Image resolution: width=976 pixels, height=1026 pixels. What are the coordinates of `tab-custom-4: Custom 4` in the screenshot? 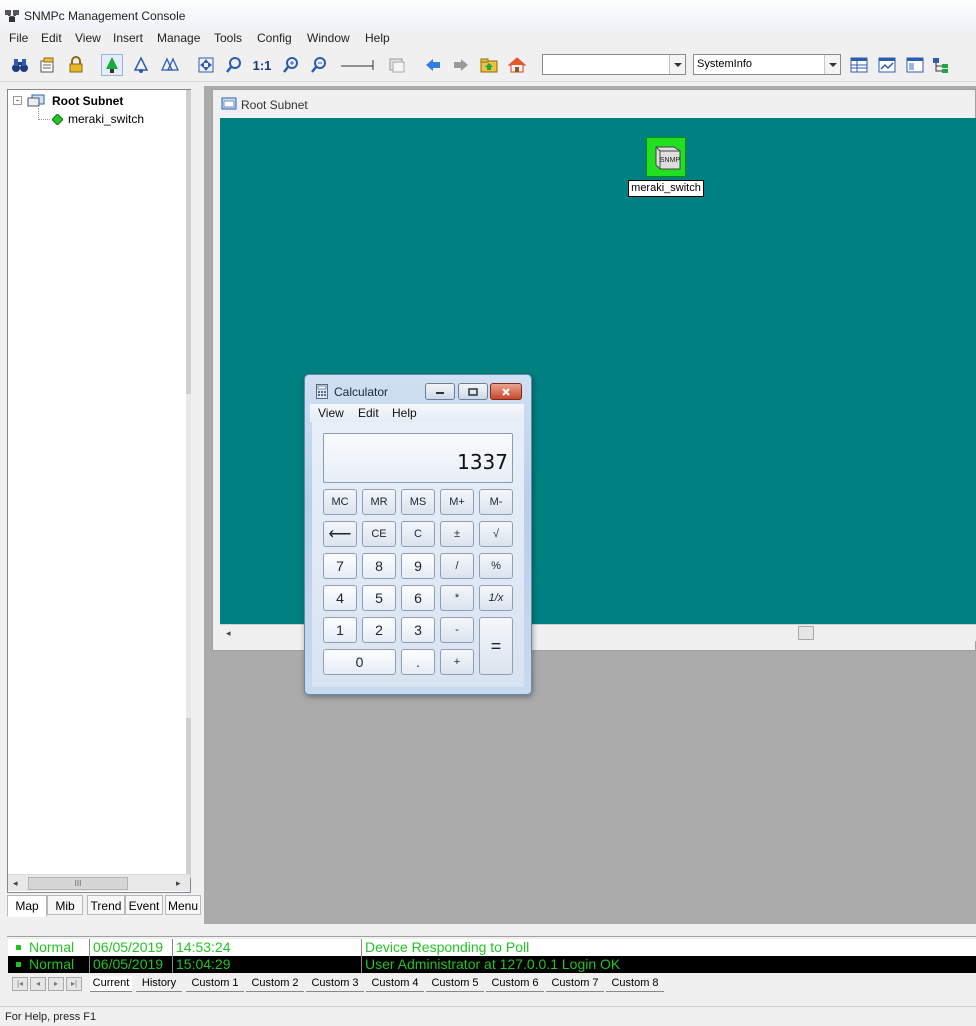 It's located at (395, 984).